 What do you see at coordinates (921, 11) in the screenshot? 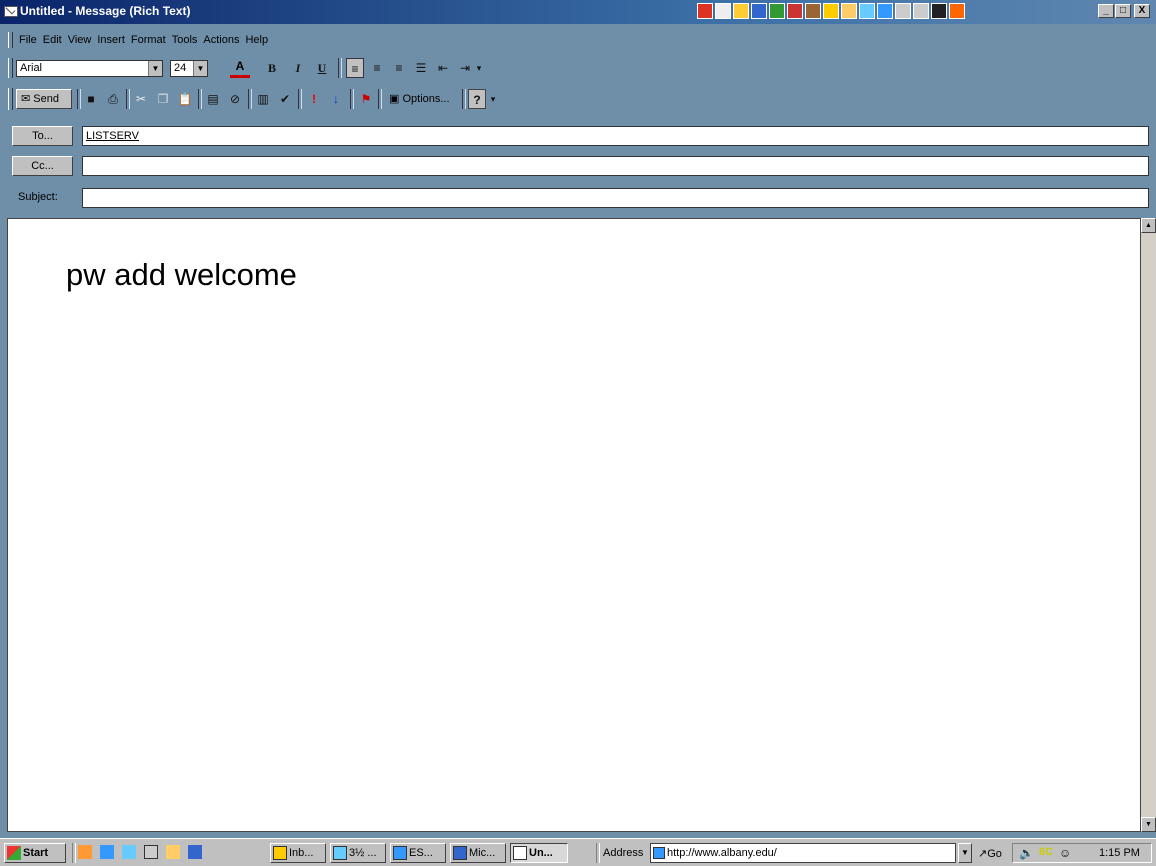
I see `binder-icon` at bounding box center [921, 11].